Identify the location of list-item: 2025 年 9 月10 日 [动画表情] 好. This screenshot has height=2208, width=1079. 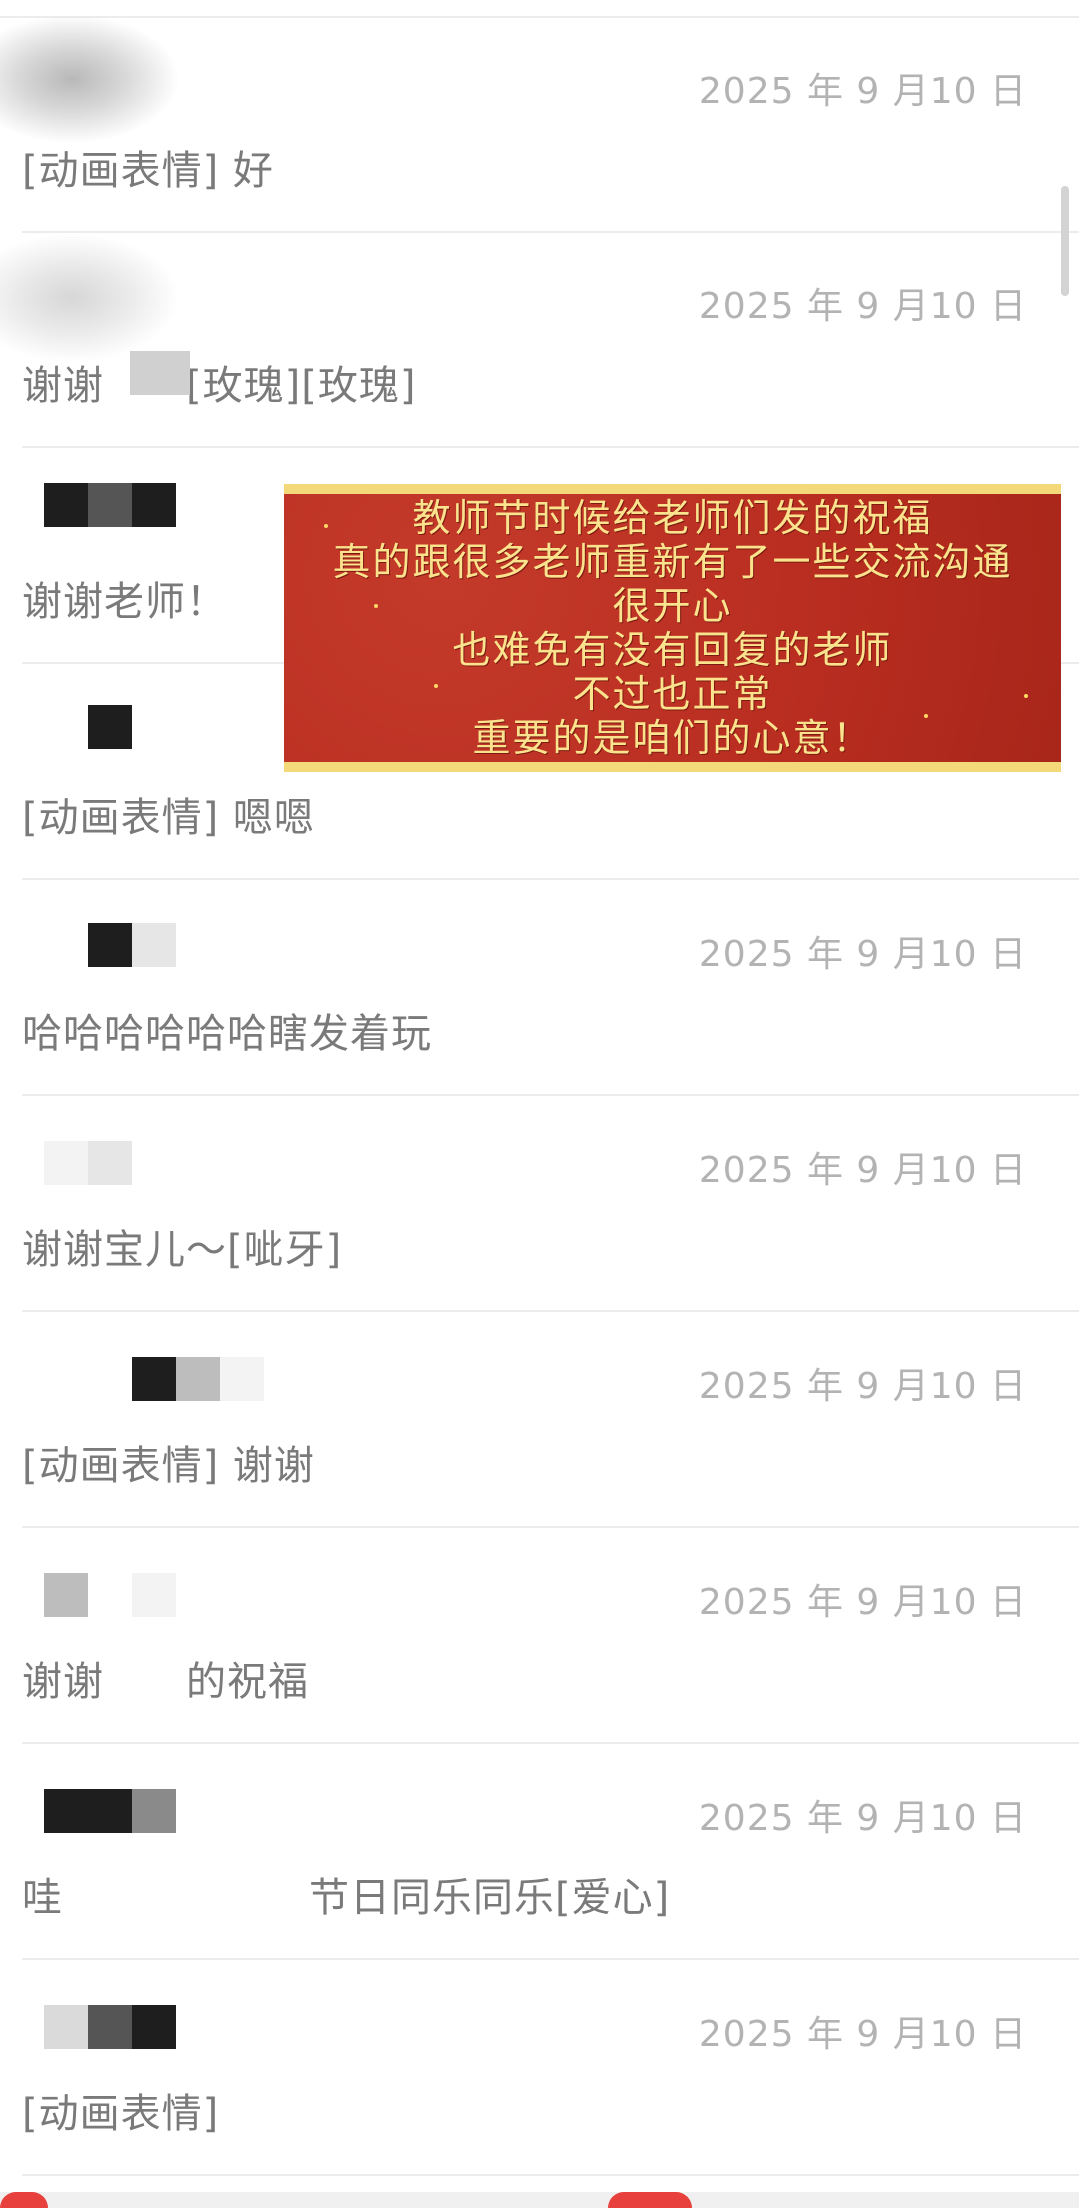
(539, 123).